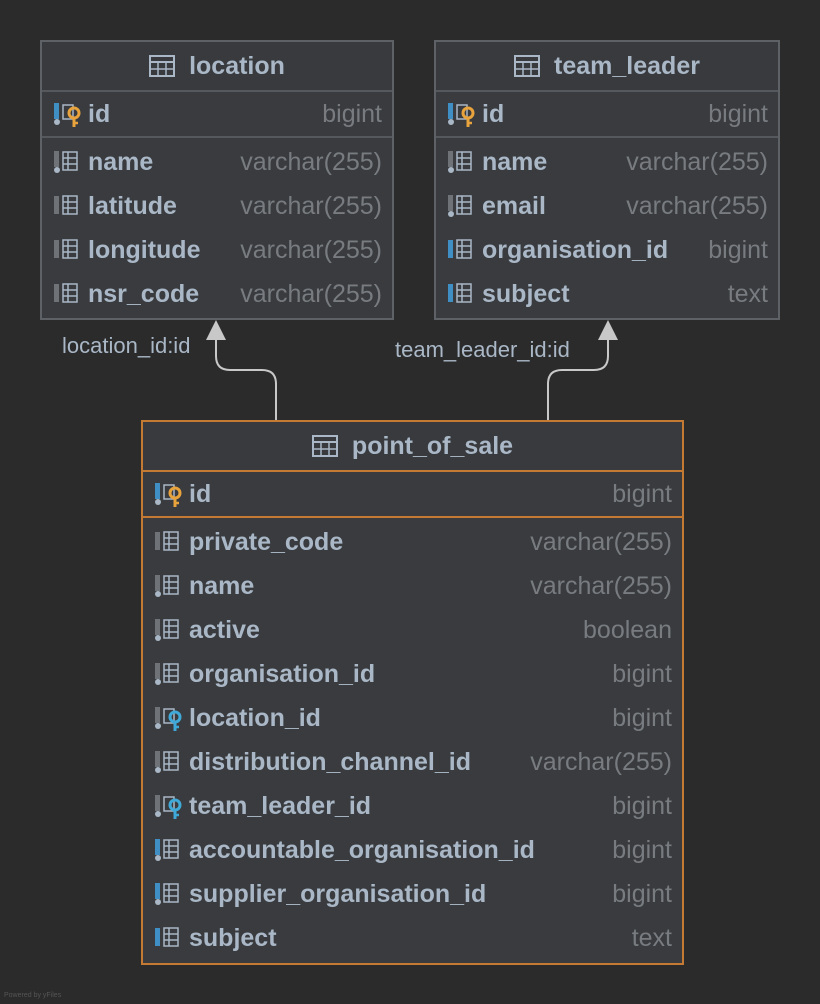 The image size is (820, 1004). Describe the element at coordinates (144, 293) in the screenshot. I see `column-name: nsr_code` at that location.